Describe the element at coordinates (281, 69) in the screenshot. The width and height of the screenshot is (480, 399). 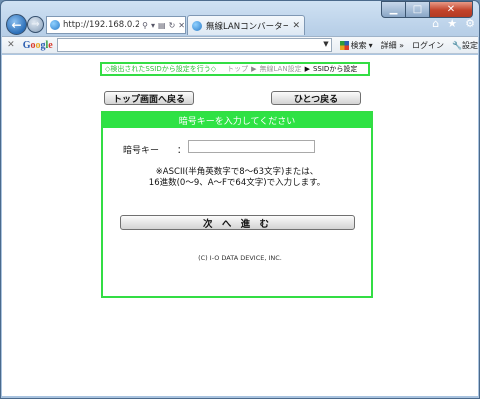
I see `breadcrumb-step-wireless: 無線LAN設定` at that location.